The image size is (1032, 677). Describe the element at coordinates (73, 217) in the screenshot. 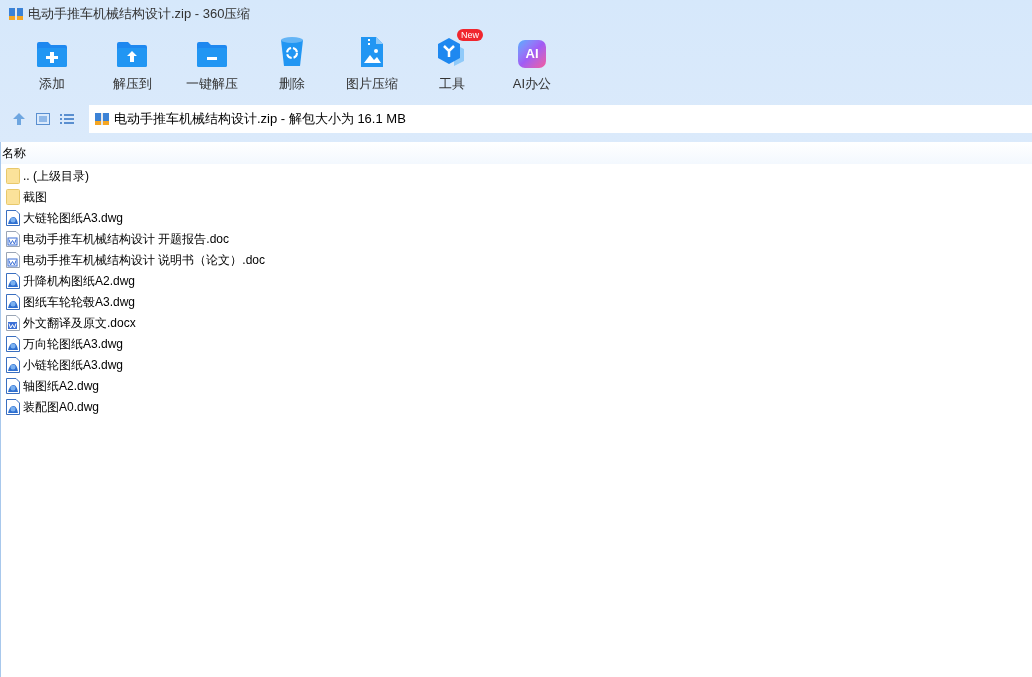

I see `file-name: 大链轮图纸A3.dwg` at that location.